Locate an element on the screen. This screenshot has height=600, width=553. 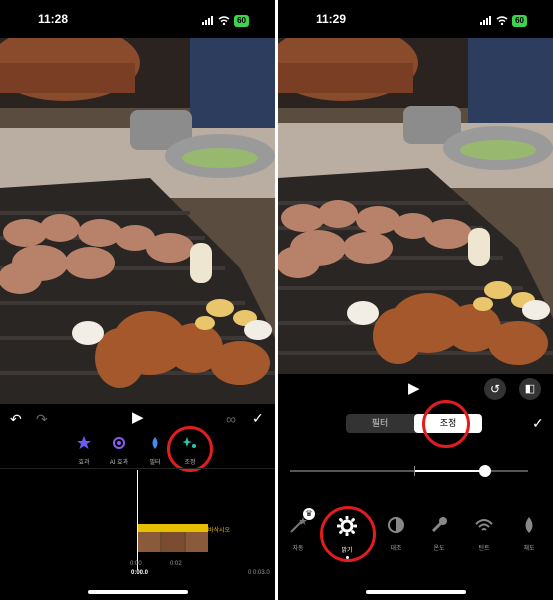
playhead is located at coordinates (137, 520).